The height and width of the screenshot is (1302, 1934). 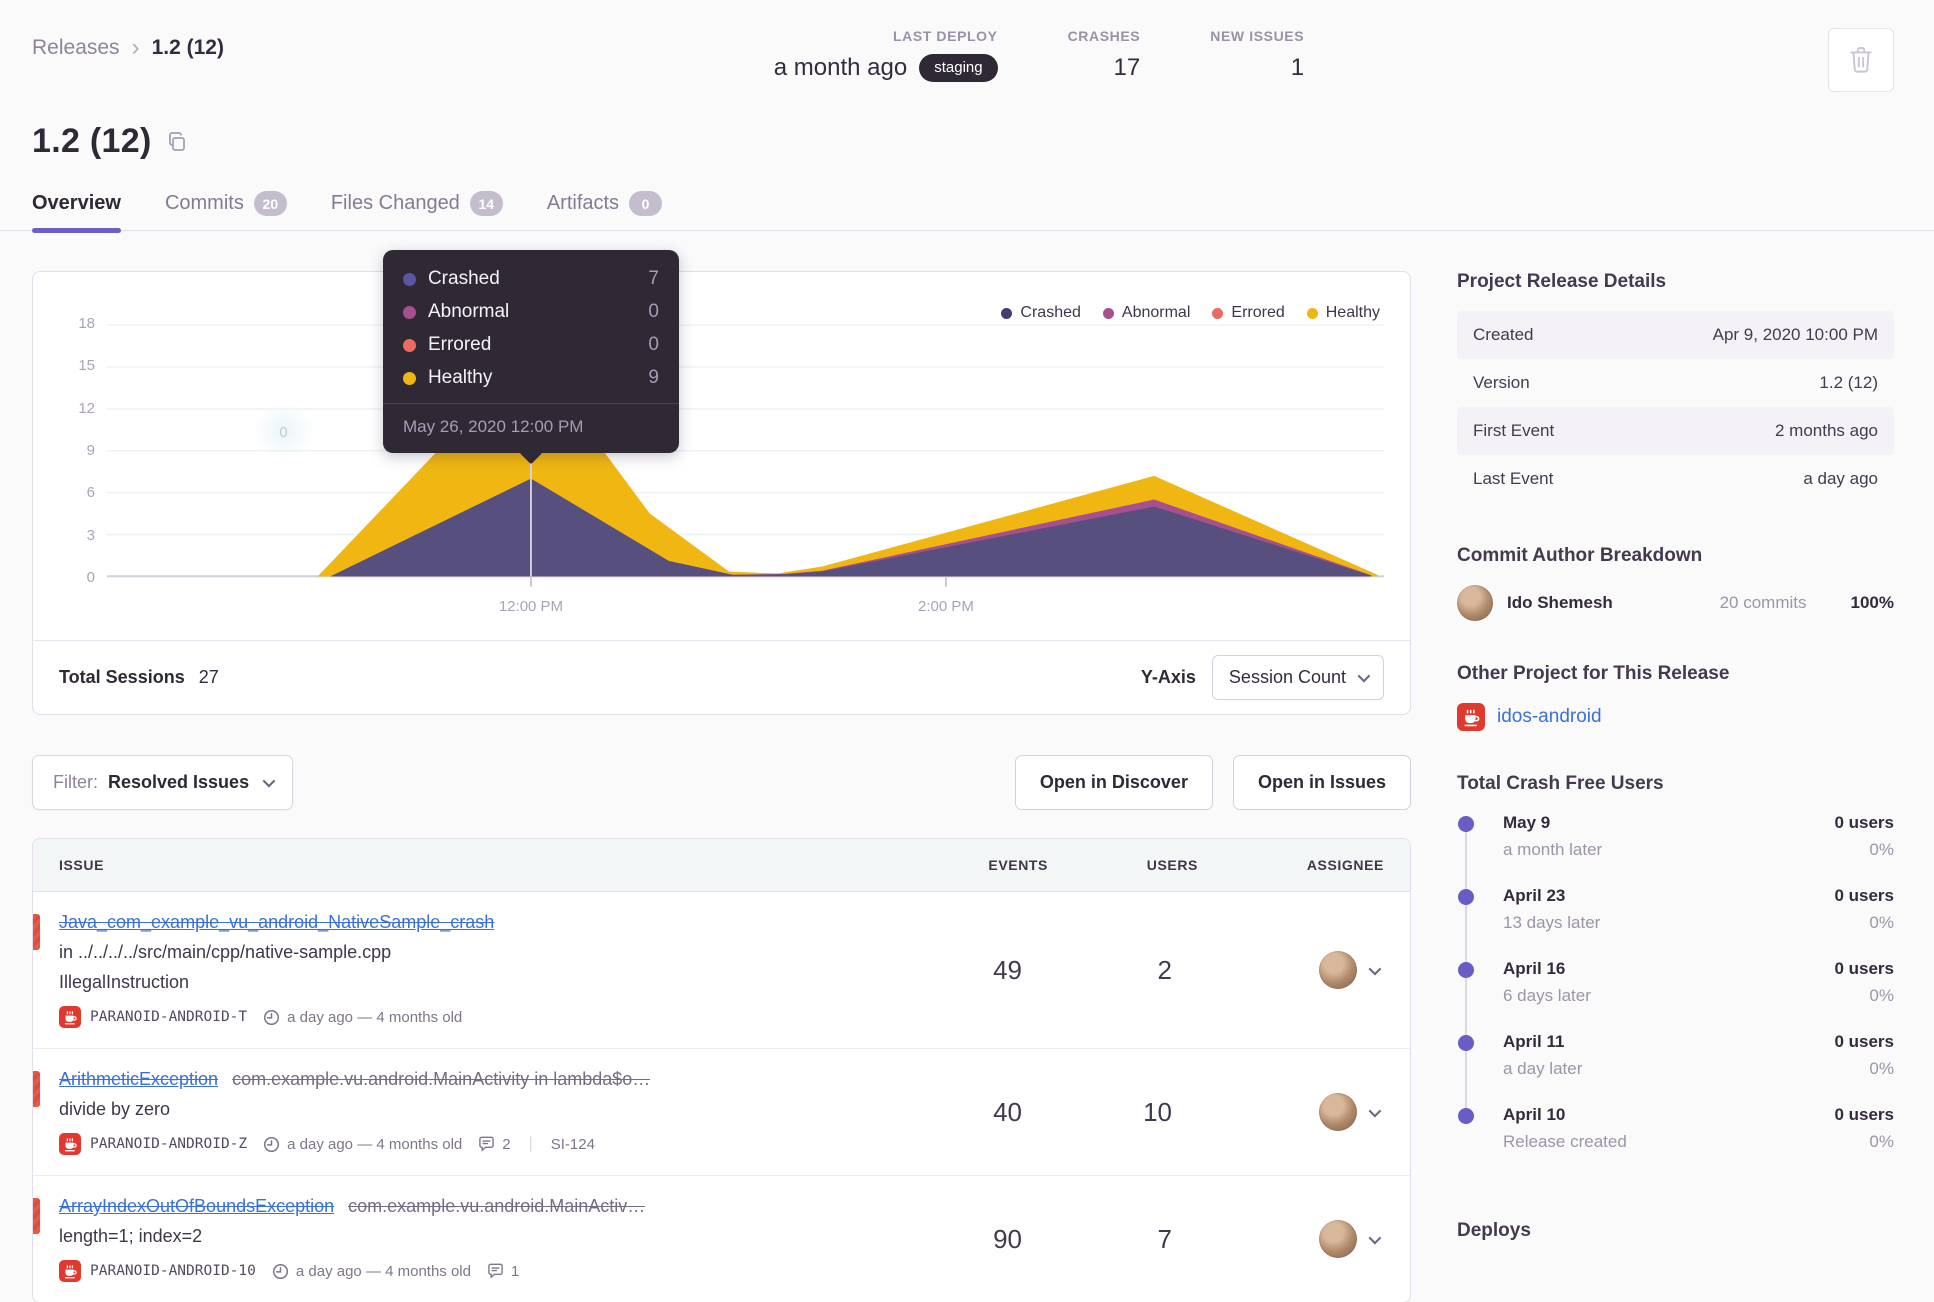 What do you see at coordinates (124, 982) in the screenshot?
I see `issue-subtitle: IllegalInstruction` at bounding box center [124, 982].